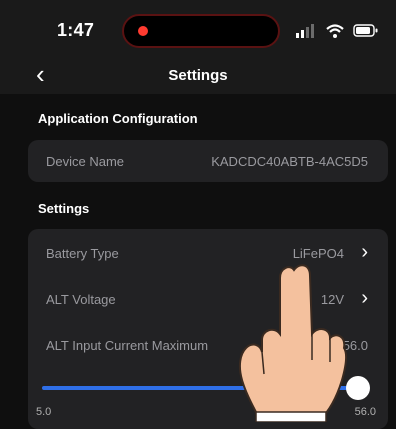 The height and width of the screenshot is (429, 396). I want to click on alt-input-current-label: ALT Input Current Maximum, so click(127, 345).